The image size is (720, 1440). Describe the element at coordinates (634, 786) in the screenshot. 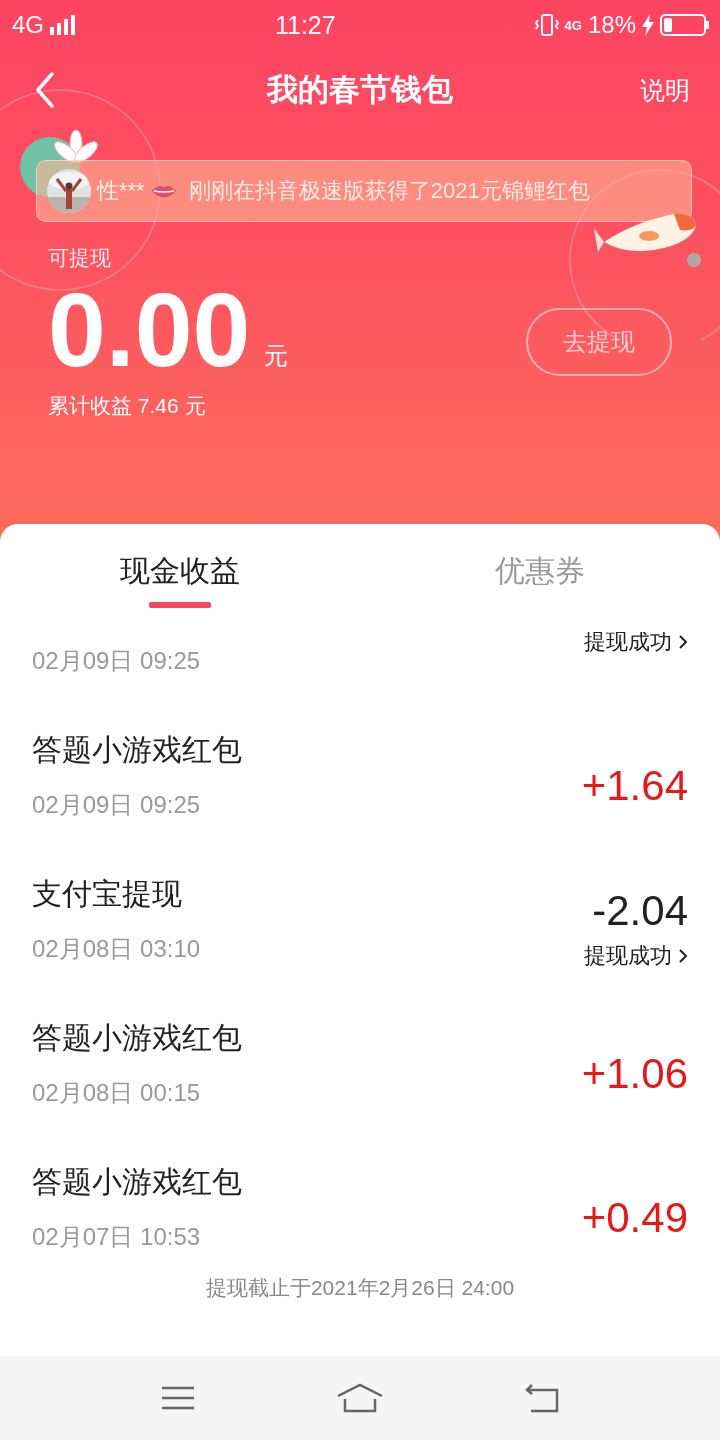

I see `transaction-amount: +1.64` at that location.